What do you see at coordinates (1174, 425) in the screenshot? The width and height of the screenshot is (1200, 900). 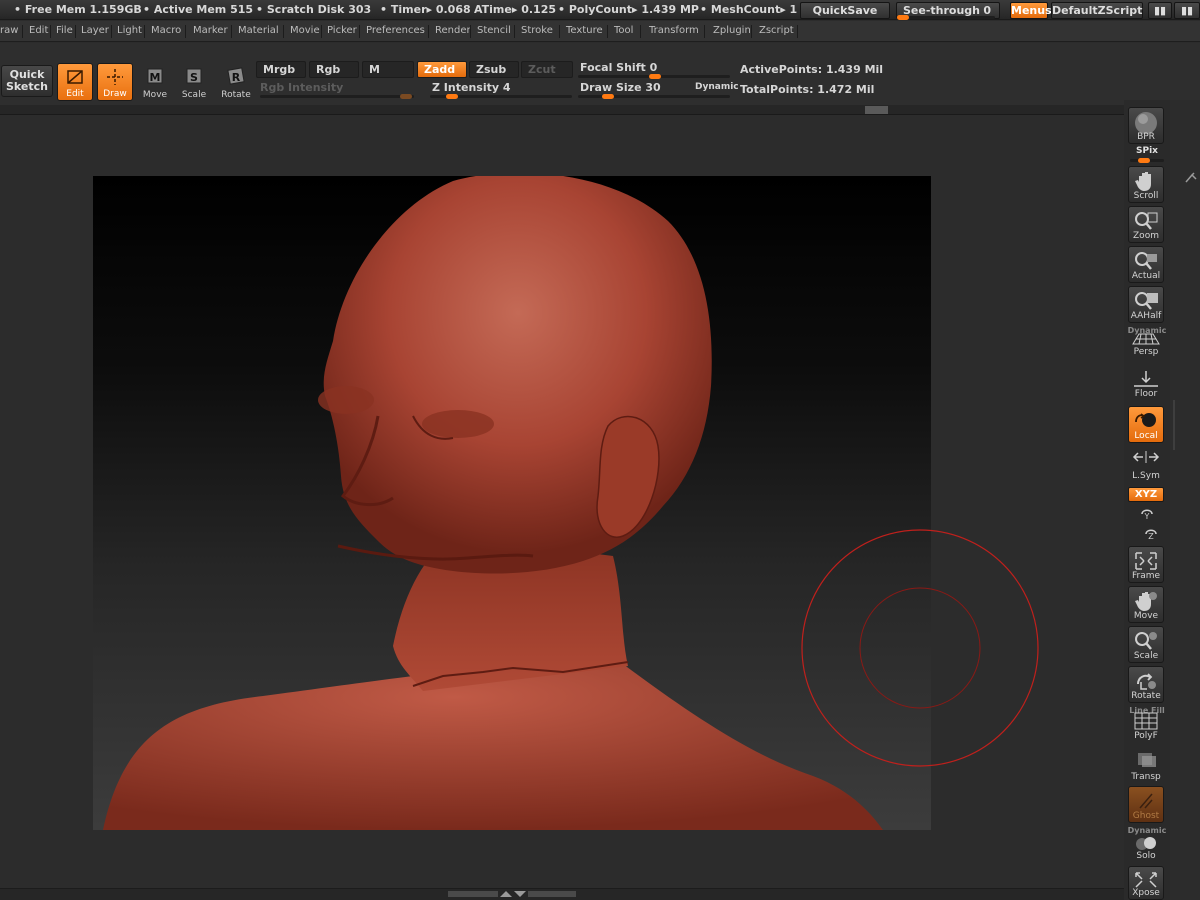 I see `tray-divider` at bounding box center [1174, 425].